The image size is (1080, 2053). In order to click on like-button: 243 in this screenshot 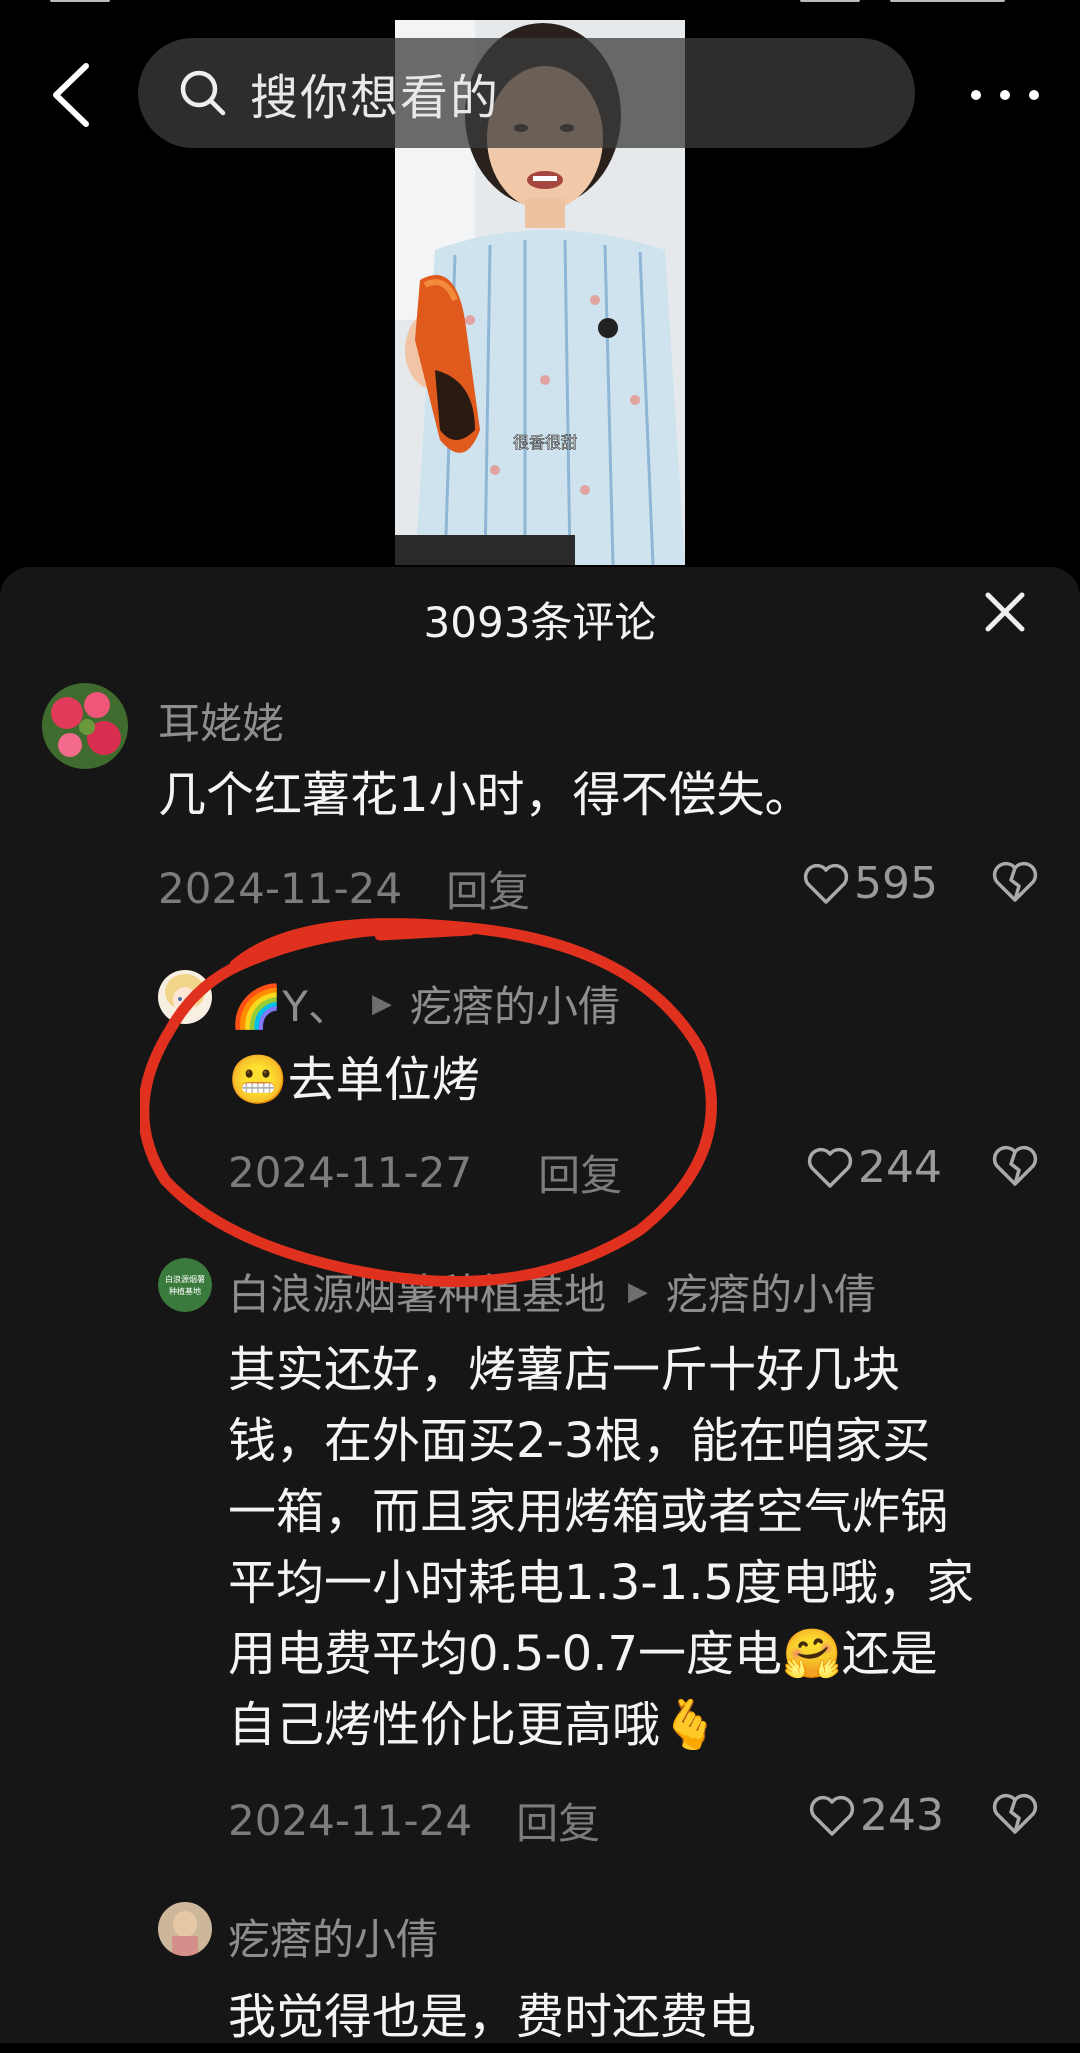, I will do `click(876, 1815)`.